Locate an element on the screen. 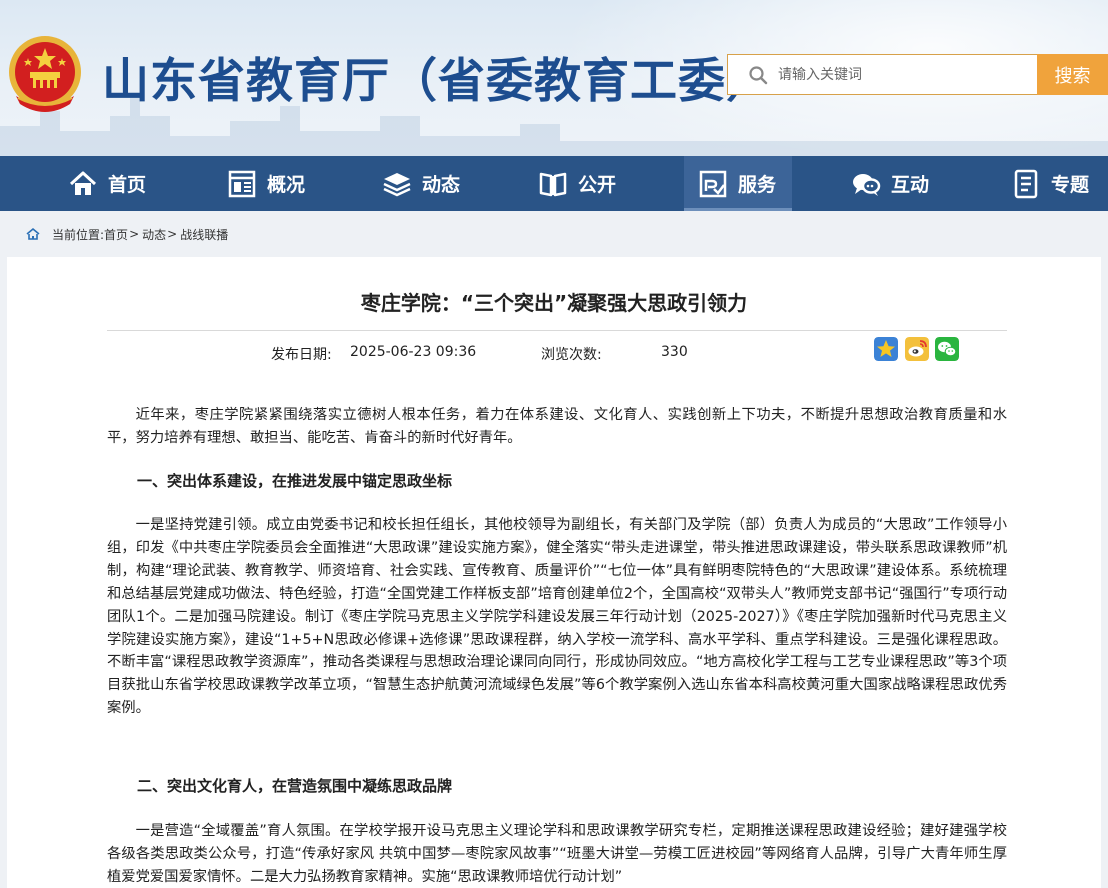 This screenshot has width=1108, height=888. search-input is located at coordinates (903, 74).